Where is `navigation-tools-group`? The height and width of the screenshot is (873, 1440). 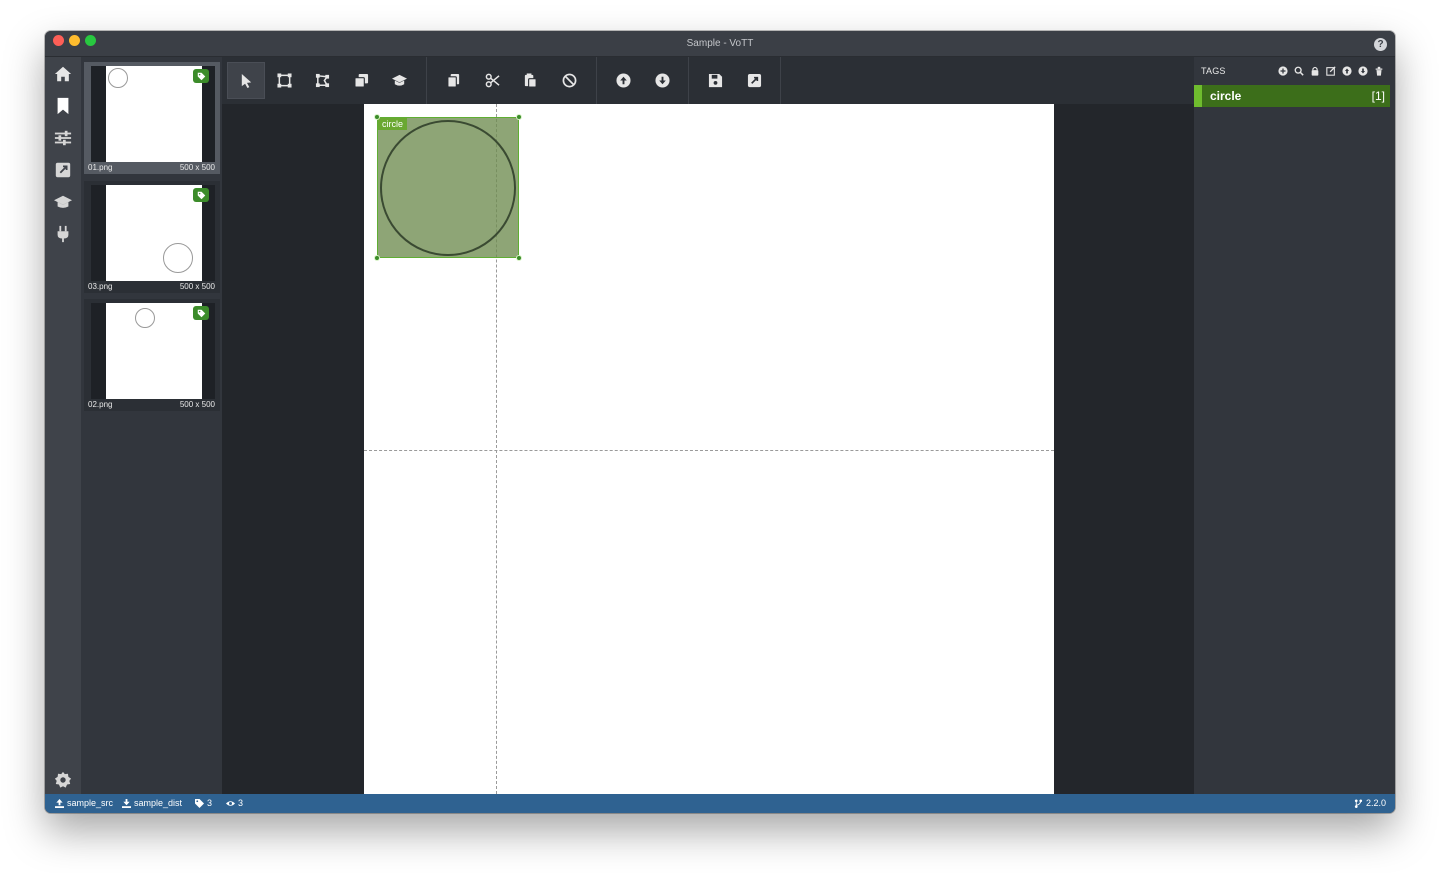 navigation-tools-group is located at coordinates (643, 80).